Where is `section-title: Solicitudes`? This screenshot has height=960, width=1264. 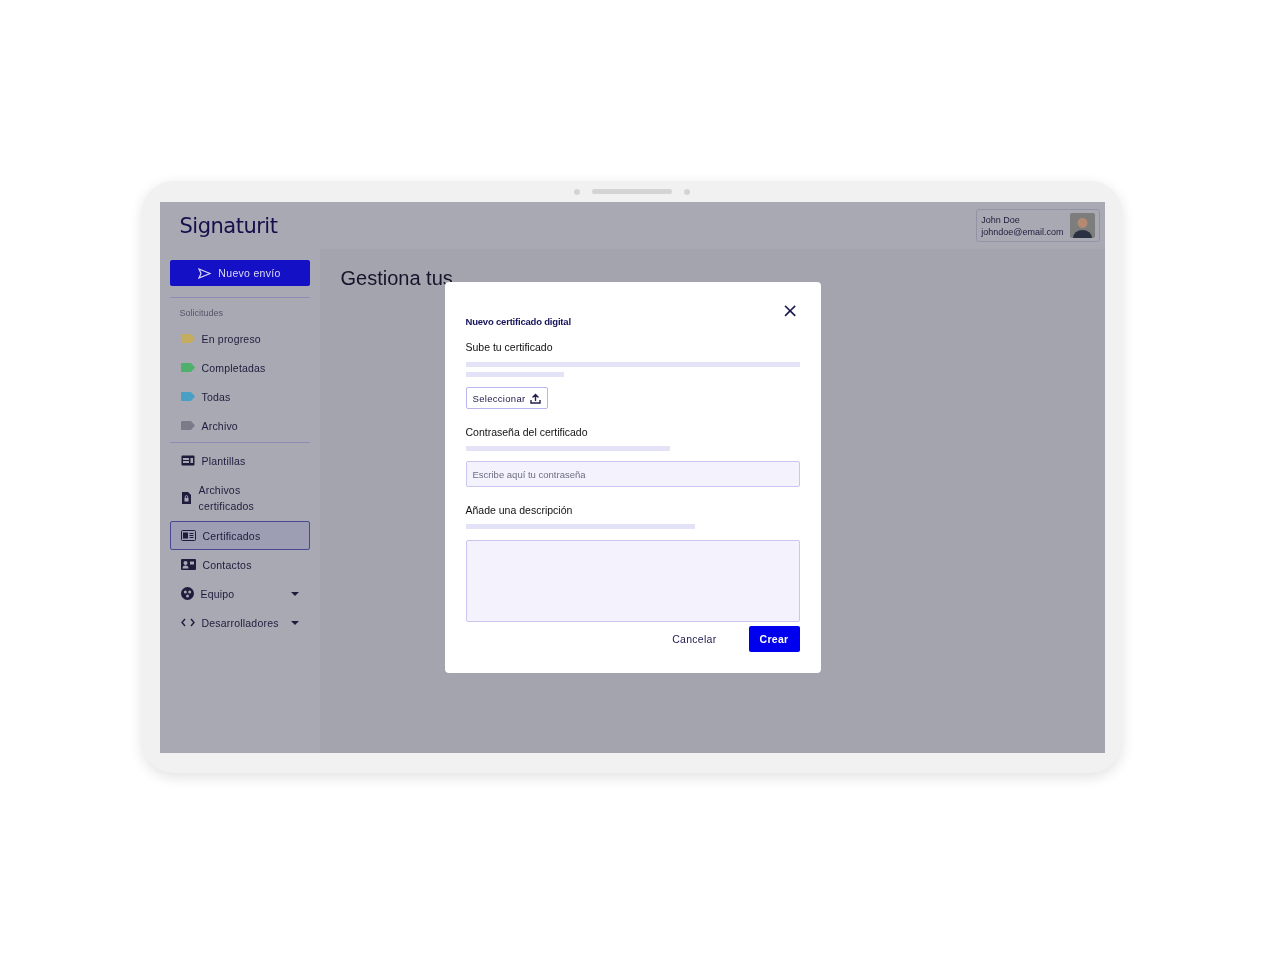 section-title: Solicitudes is located at coordinates (201, 313).